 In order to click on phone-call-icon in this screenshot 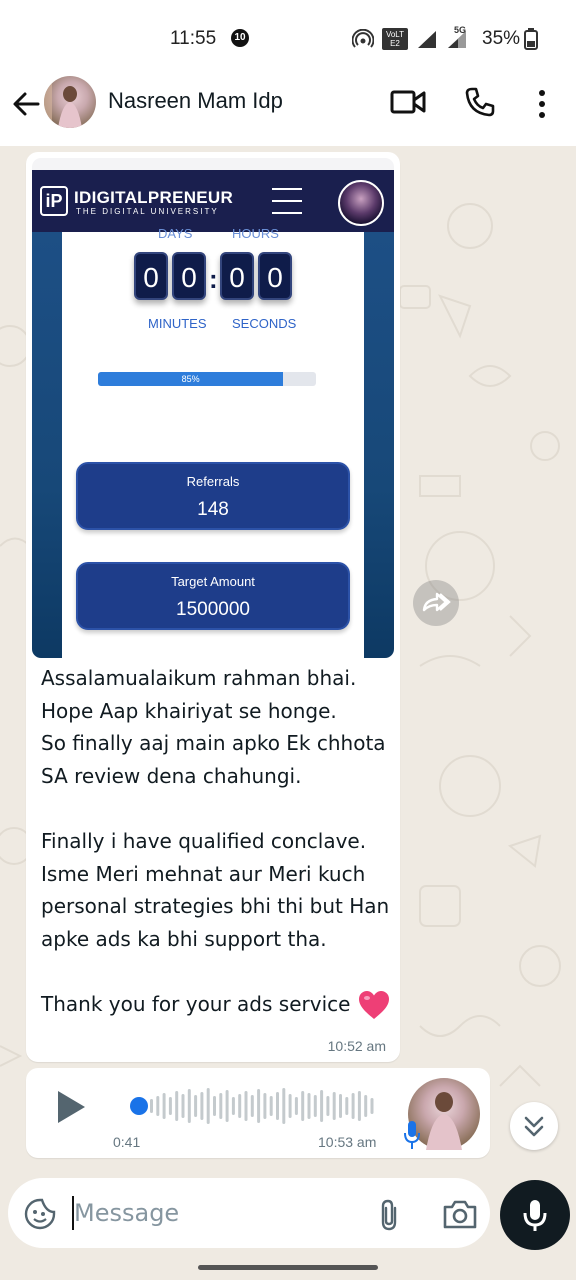, I will do `click(480, 102)`.